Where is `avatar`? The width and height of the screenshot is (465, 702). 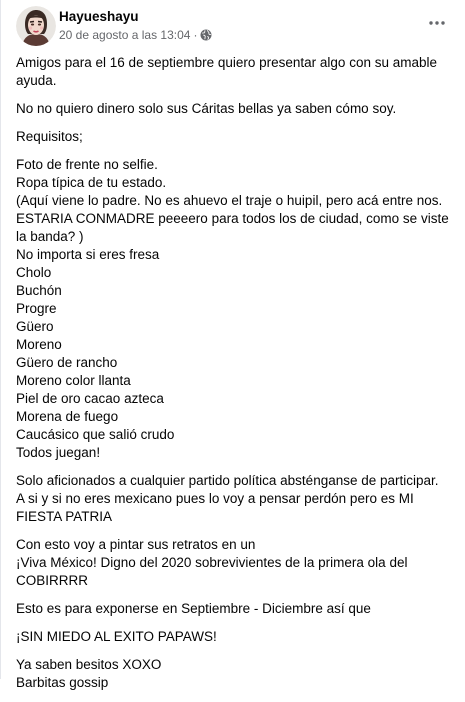
avatar is located at coordinates (36, 26).